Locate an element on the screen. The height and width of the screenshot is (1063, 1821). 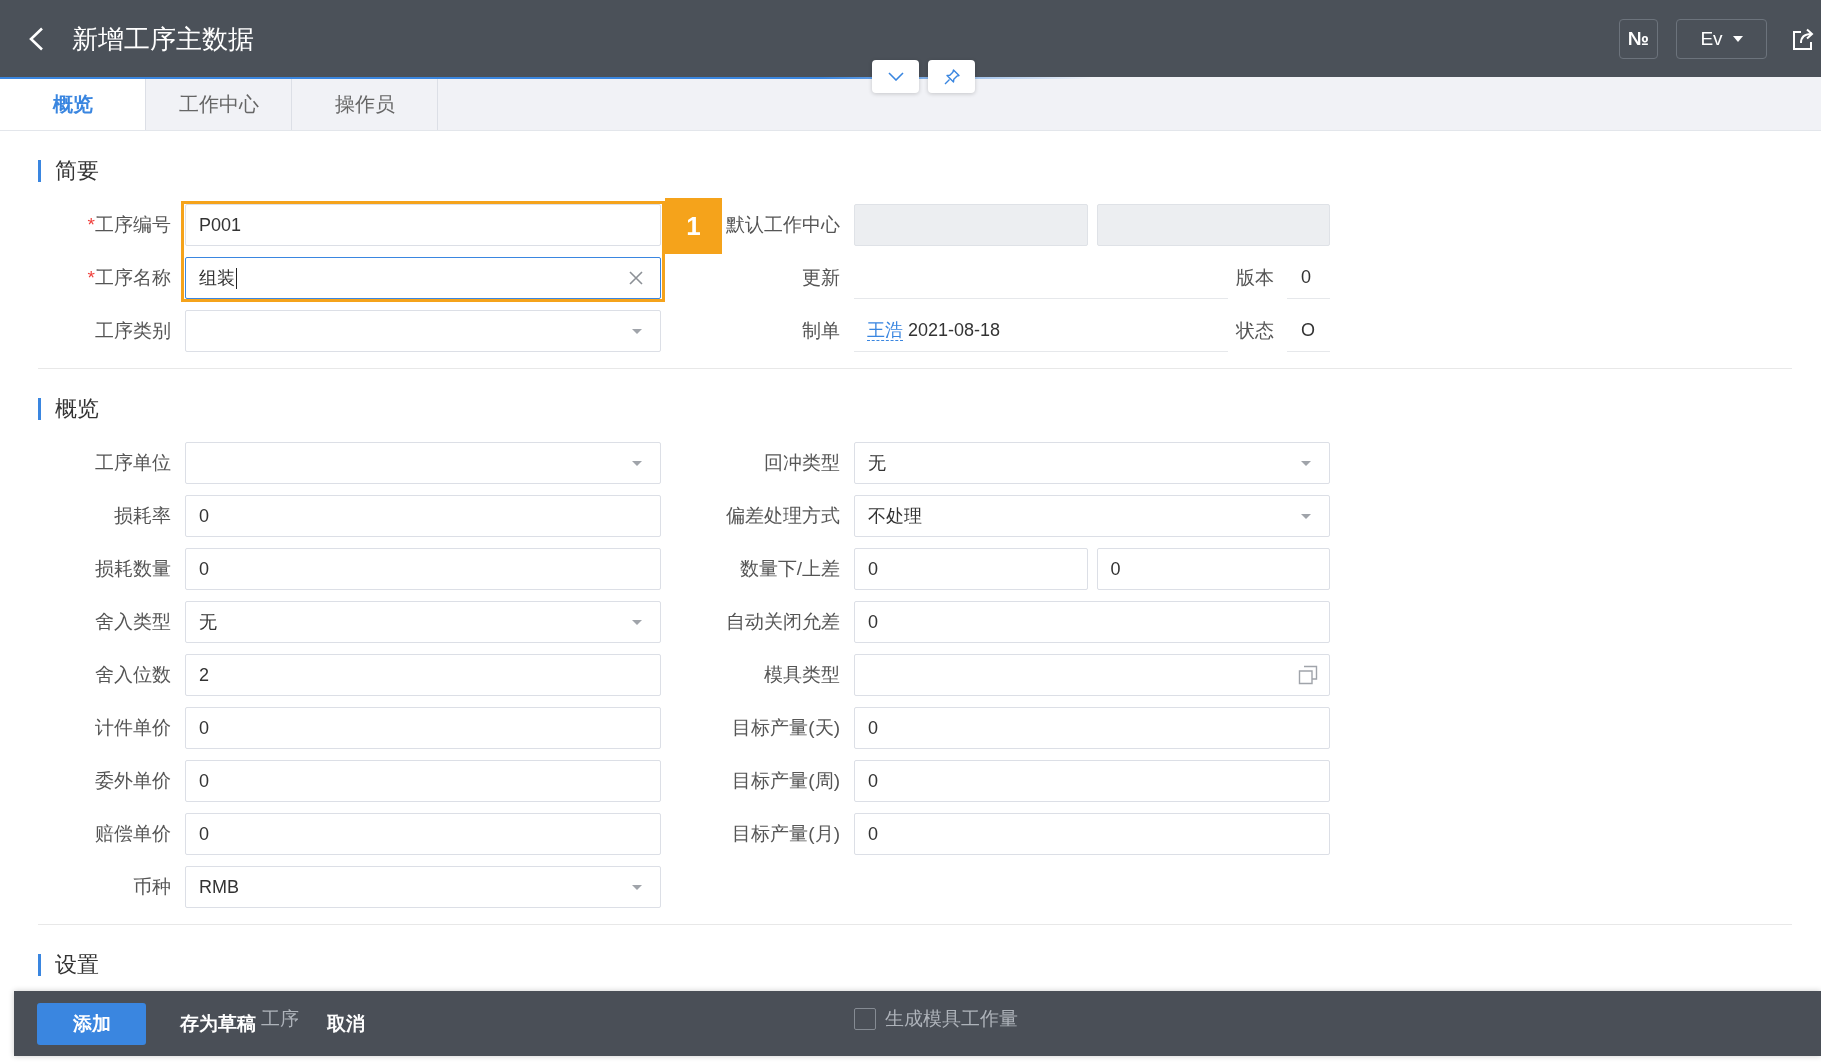
lookup-field is located at coordinates (1092, 675).